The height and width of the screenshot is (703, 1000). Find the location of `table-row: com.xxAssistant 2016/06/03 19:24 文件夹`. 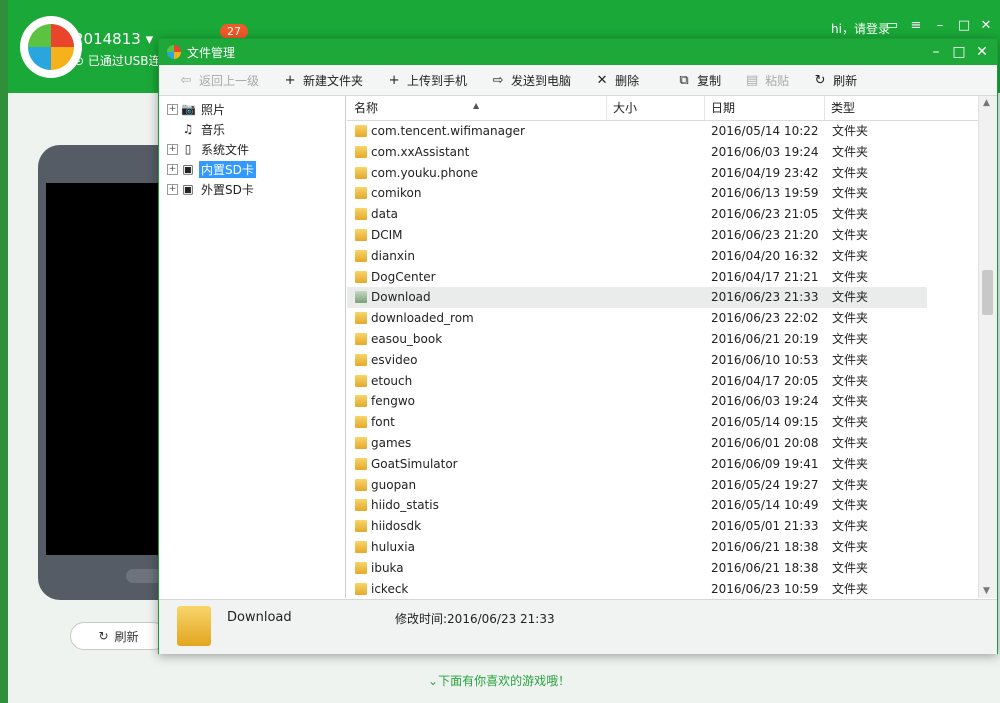

table-row: com.xxAssistant 2016/06/03 19:24 文件夹 is located at coordinates (663, 152).